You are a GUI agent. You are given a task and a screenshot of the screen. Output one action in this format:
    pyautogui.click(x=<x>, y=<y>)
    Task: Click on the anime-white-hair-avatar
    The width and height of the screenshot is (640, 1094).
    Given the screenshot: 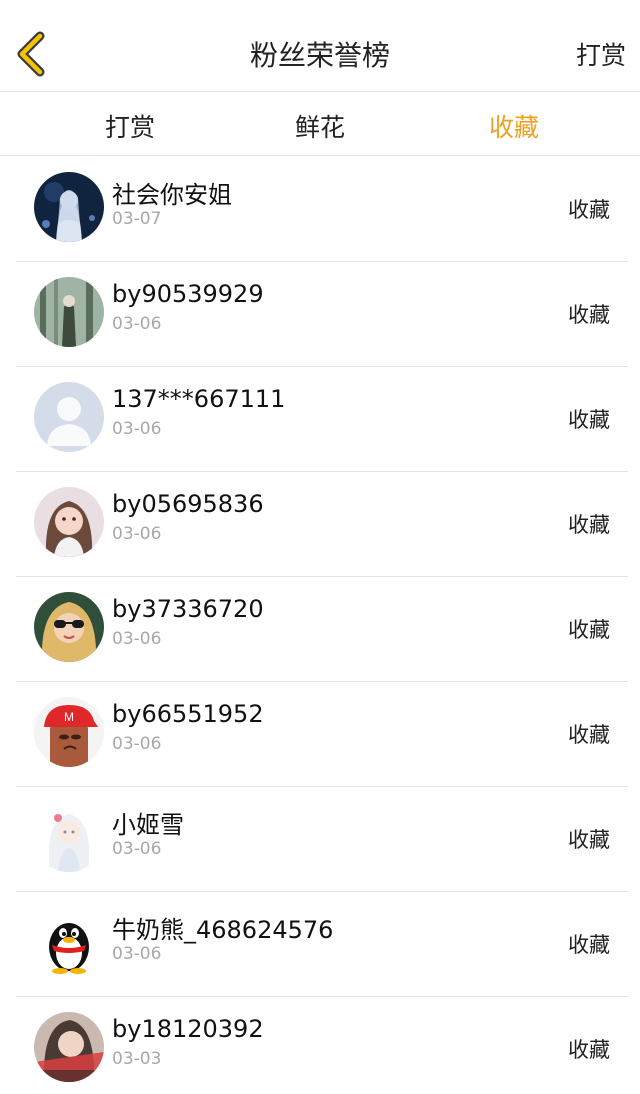 What is the action you would take?
    pyautogui.click(x=69, y=837)
    